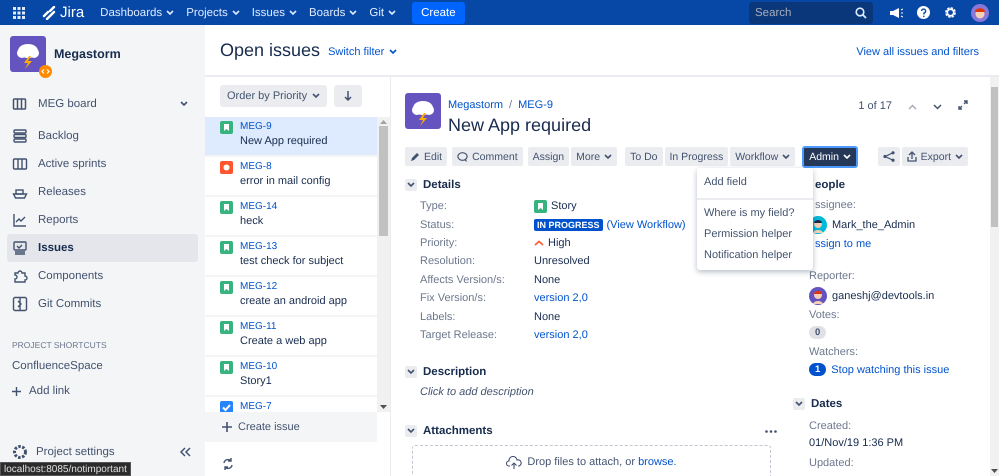 This screenshot has height=476, width=999. What do you see at coordinates (228, 464) in the screenshot?
I see `refresh-icon` at bounding box center [228, 464].